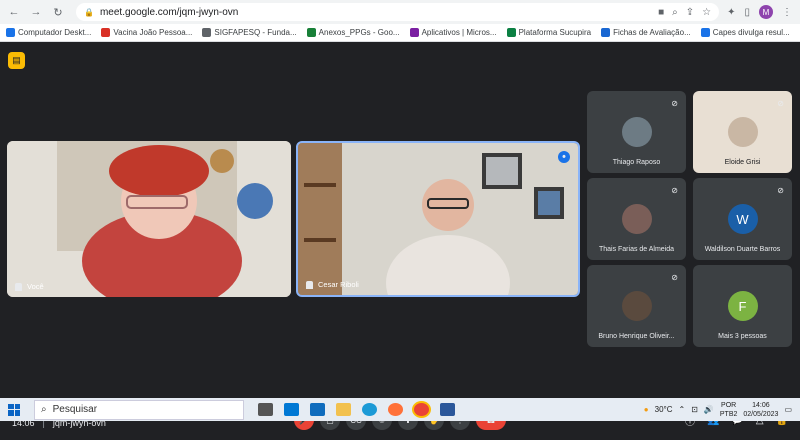  Describe the element at coordinates (89, 12) in the screenshot. I see `lock-icon: 🔒` at that location.